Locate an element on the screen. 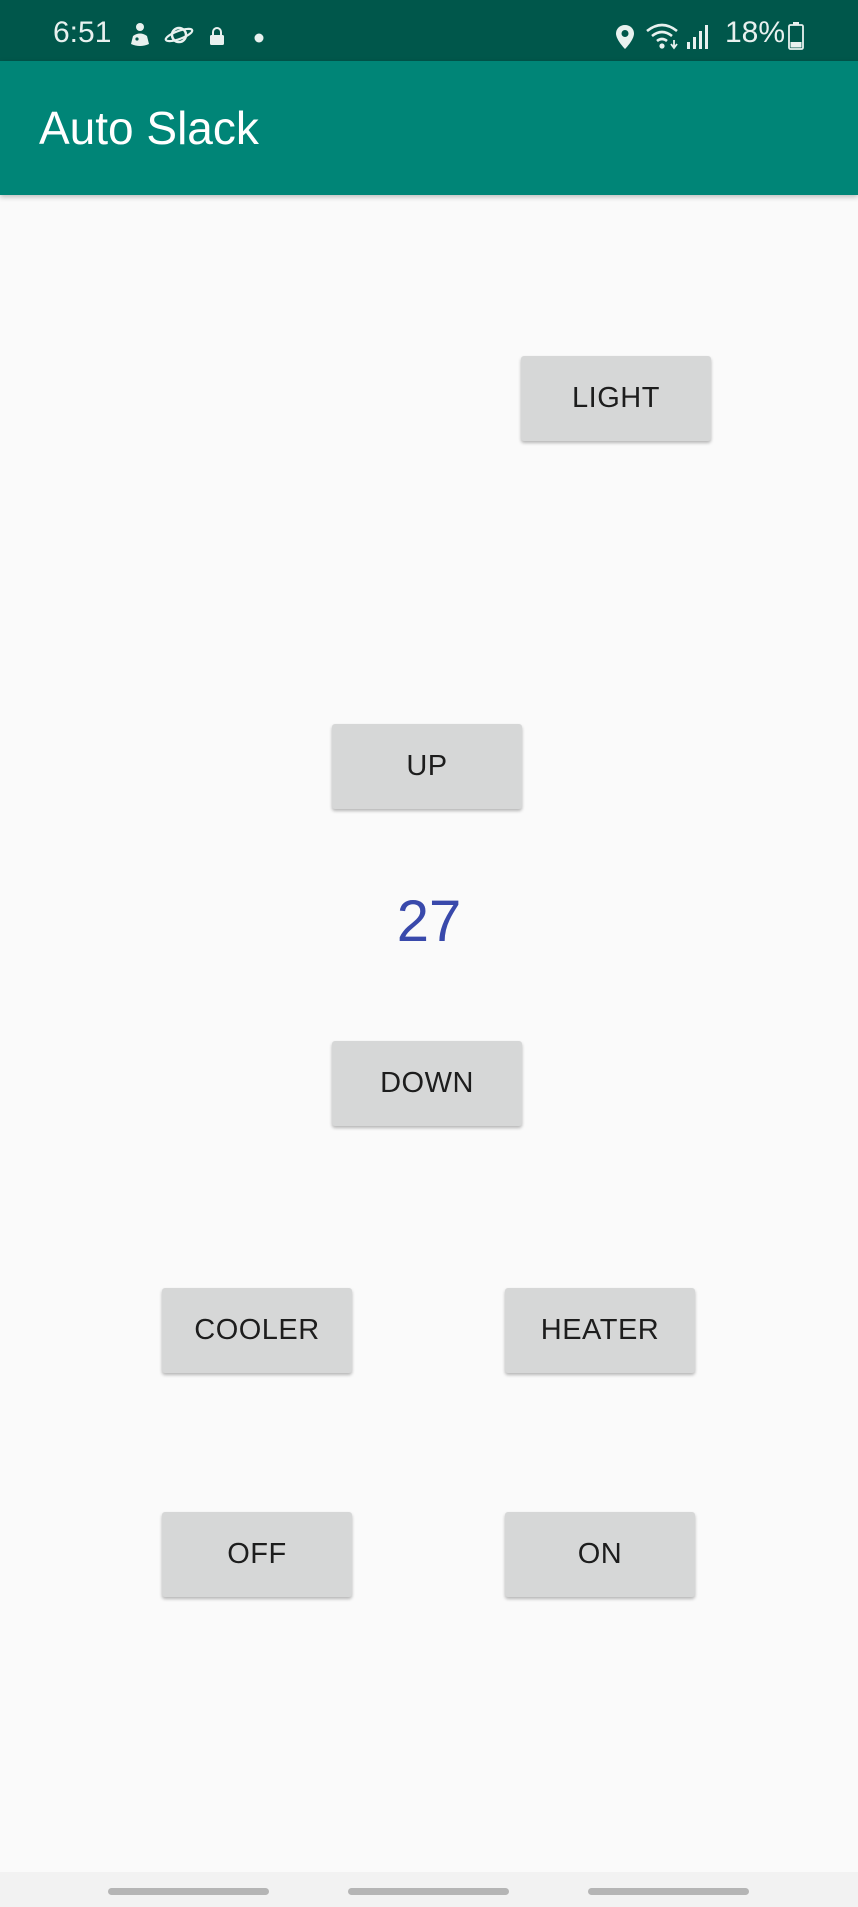  on-button: ON is located at coordinates (600, 1554).